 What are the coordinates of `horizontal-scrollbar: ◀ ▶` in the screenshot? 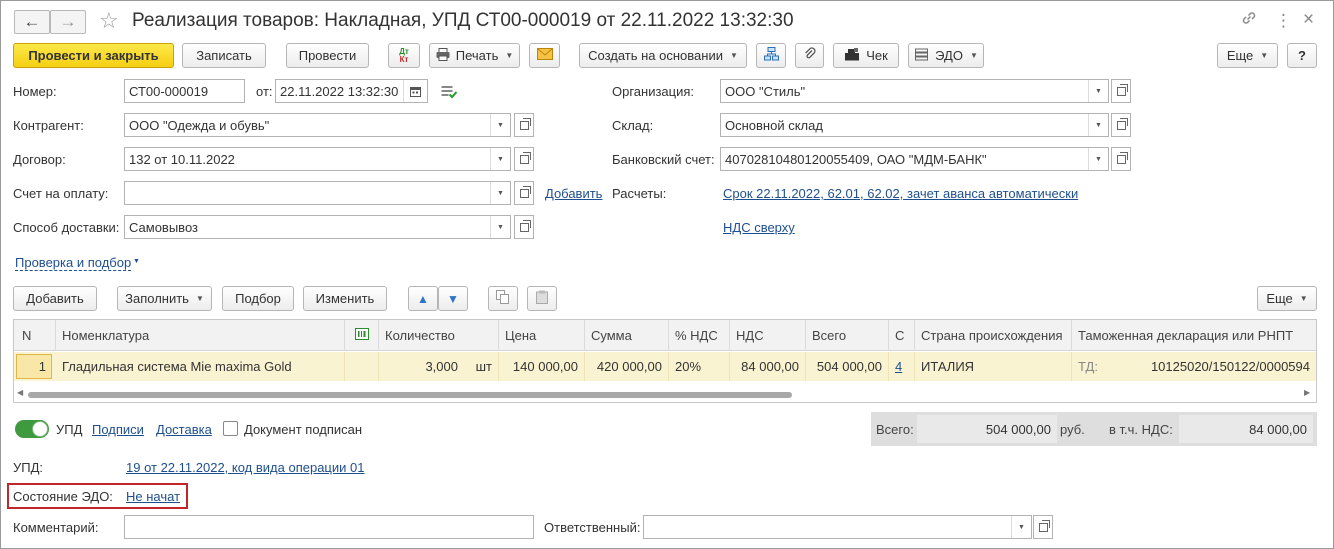 It's located at (665, 393).